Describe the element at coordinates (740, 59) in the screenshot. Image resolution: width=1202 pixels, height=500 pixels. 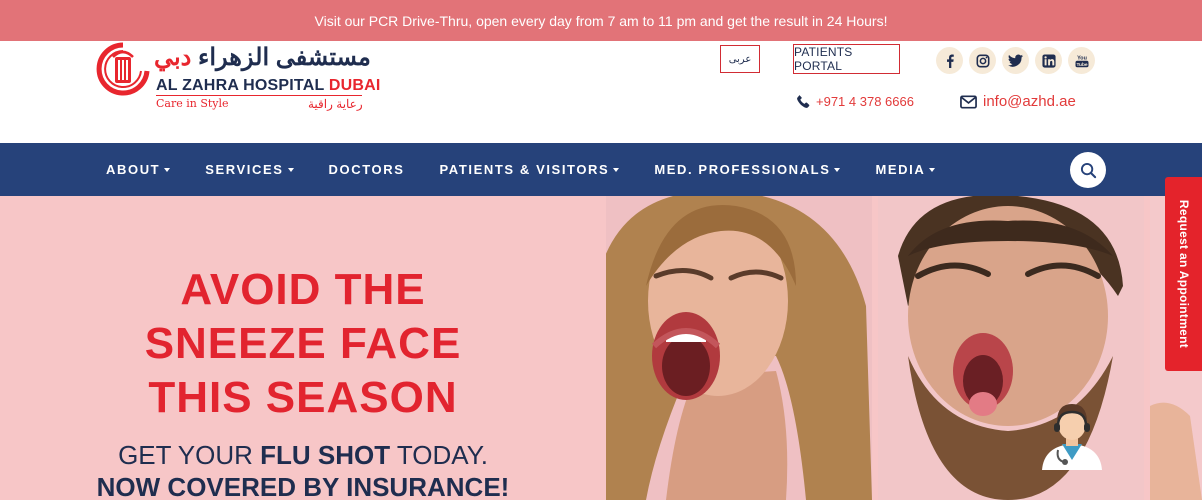
I see `arabic-language-button: عربى` at that location.